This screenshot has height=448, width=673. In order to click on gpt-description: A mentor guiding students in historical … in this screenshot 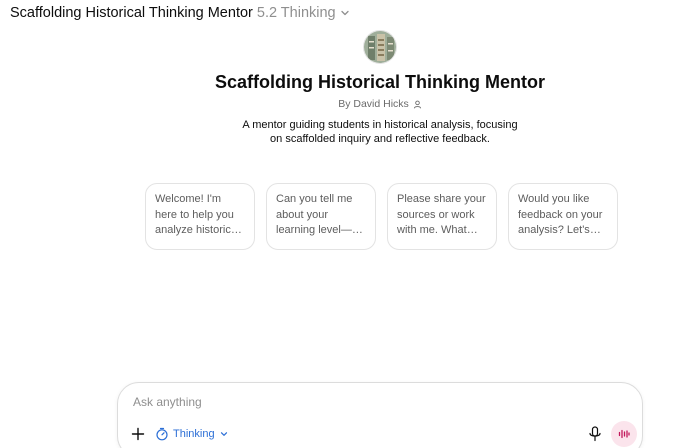, I will do `click(380, 132)`.